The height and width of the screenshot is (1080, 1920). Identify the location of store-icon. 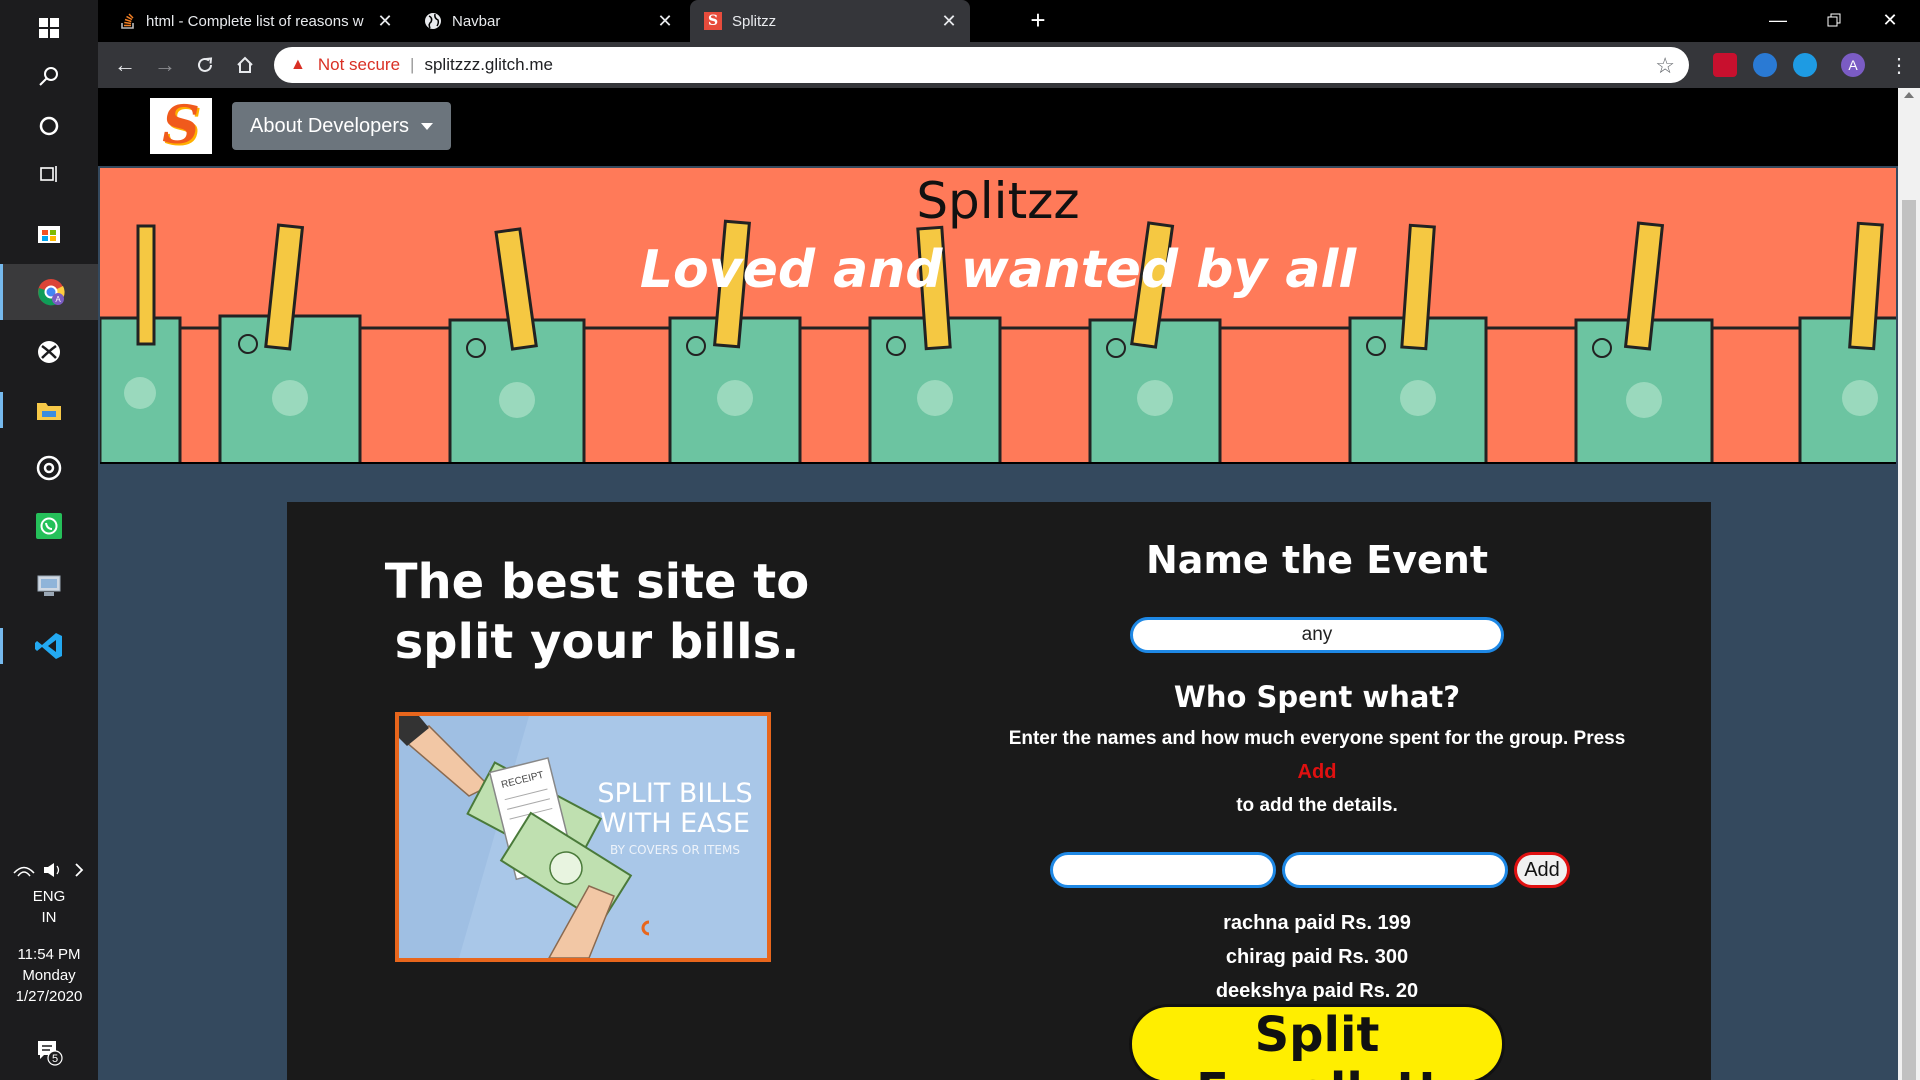
(49, 232).